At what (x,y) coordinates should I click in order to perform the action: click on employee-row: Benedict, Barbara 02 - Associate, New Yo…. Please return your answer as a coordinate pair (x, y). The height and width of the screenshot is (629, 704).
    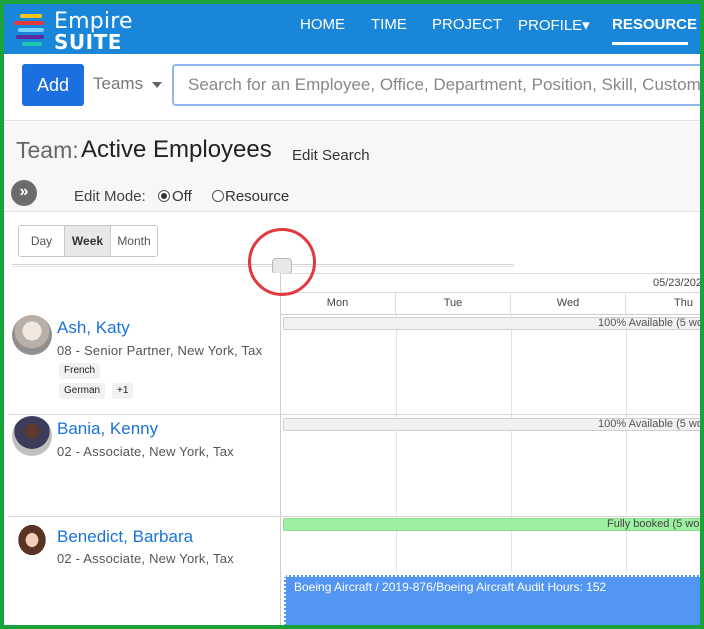
    Looking at the image, I should click on (142, 571).